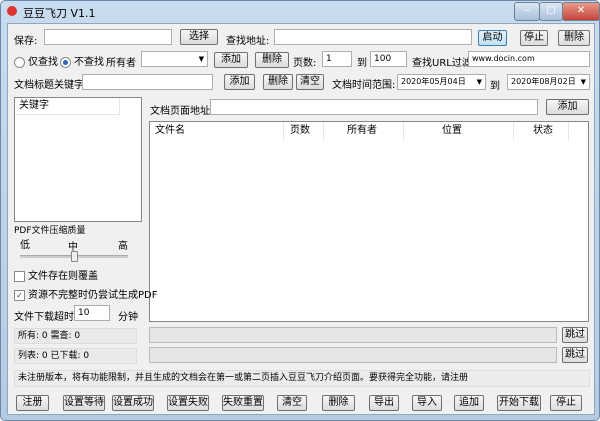  What do you see at coordinates (36, 60) in the screenshot?
I see `radio-find-only: 仅查找` at bounding box center [36, 60].